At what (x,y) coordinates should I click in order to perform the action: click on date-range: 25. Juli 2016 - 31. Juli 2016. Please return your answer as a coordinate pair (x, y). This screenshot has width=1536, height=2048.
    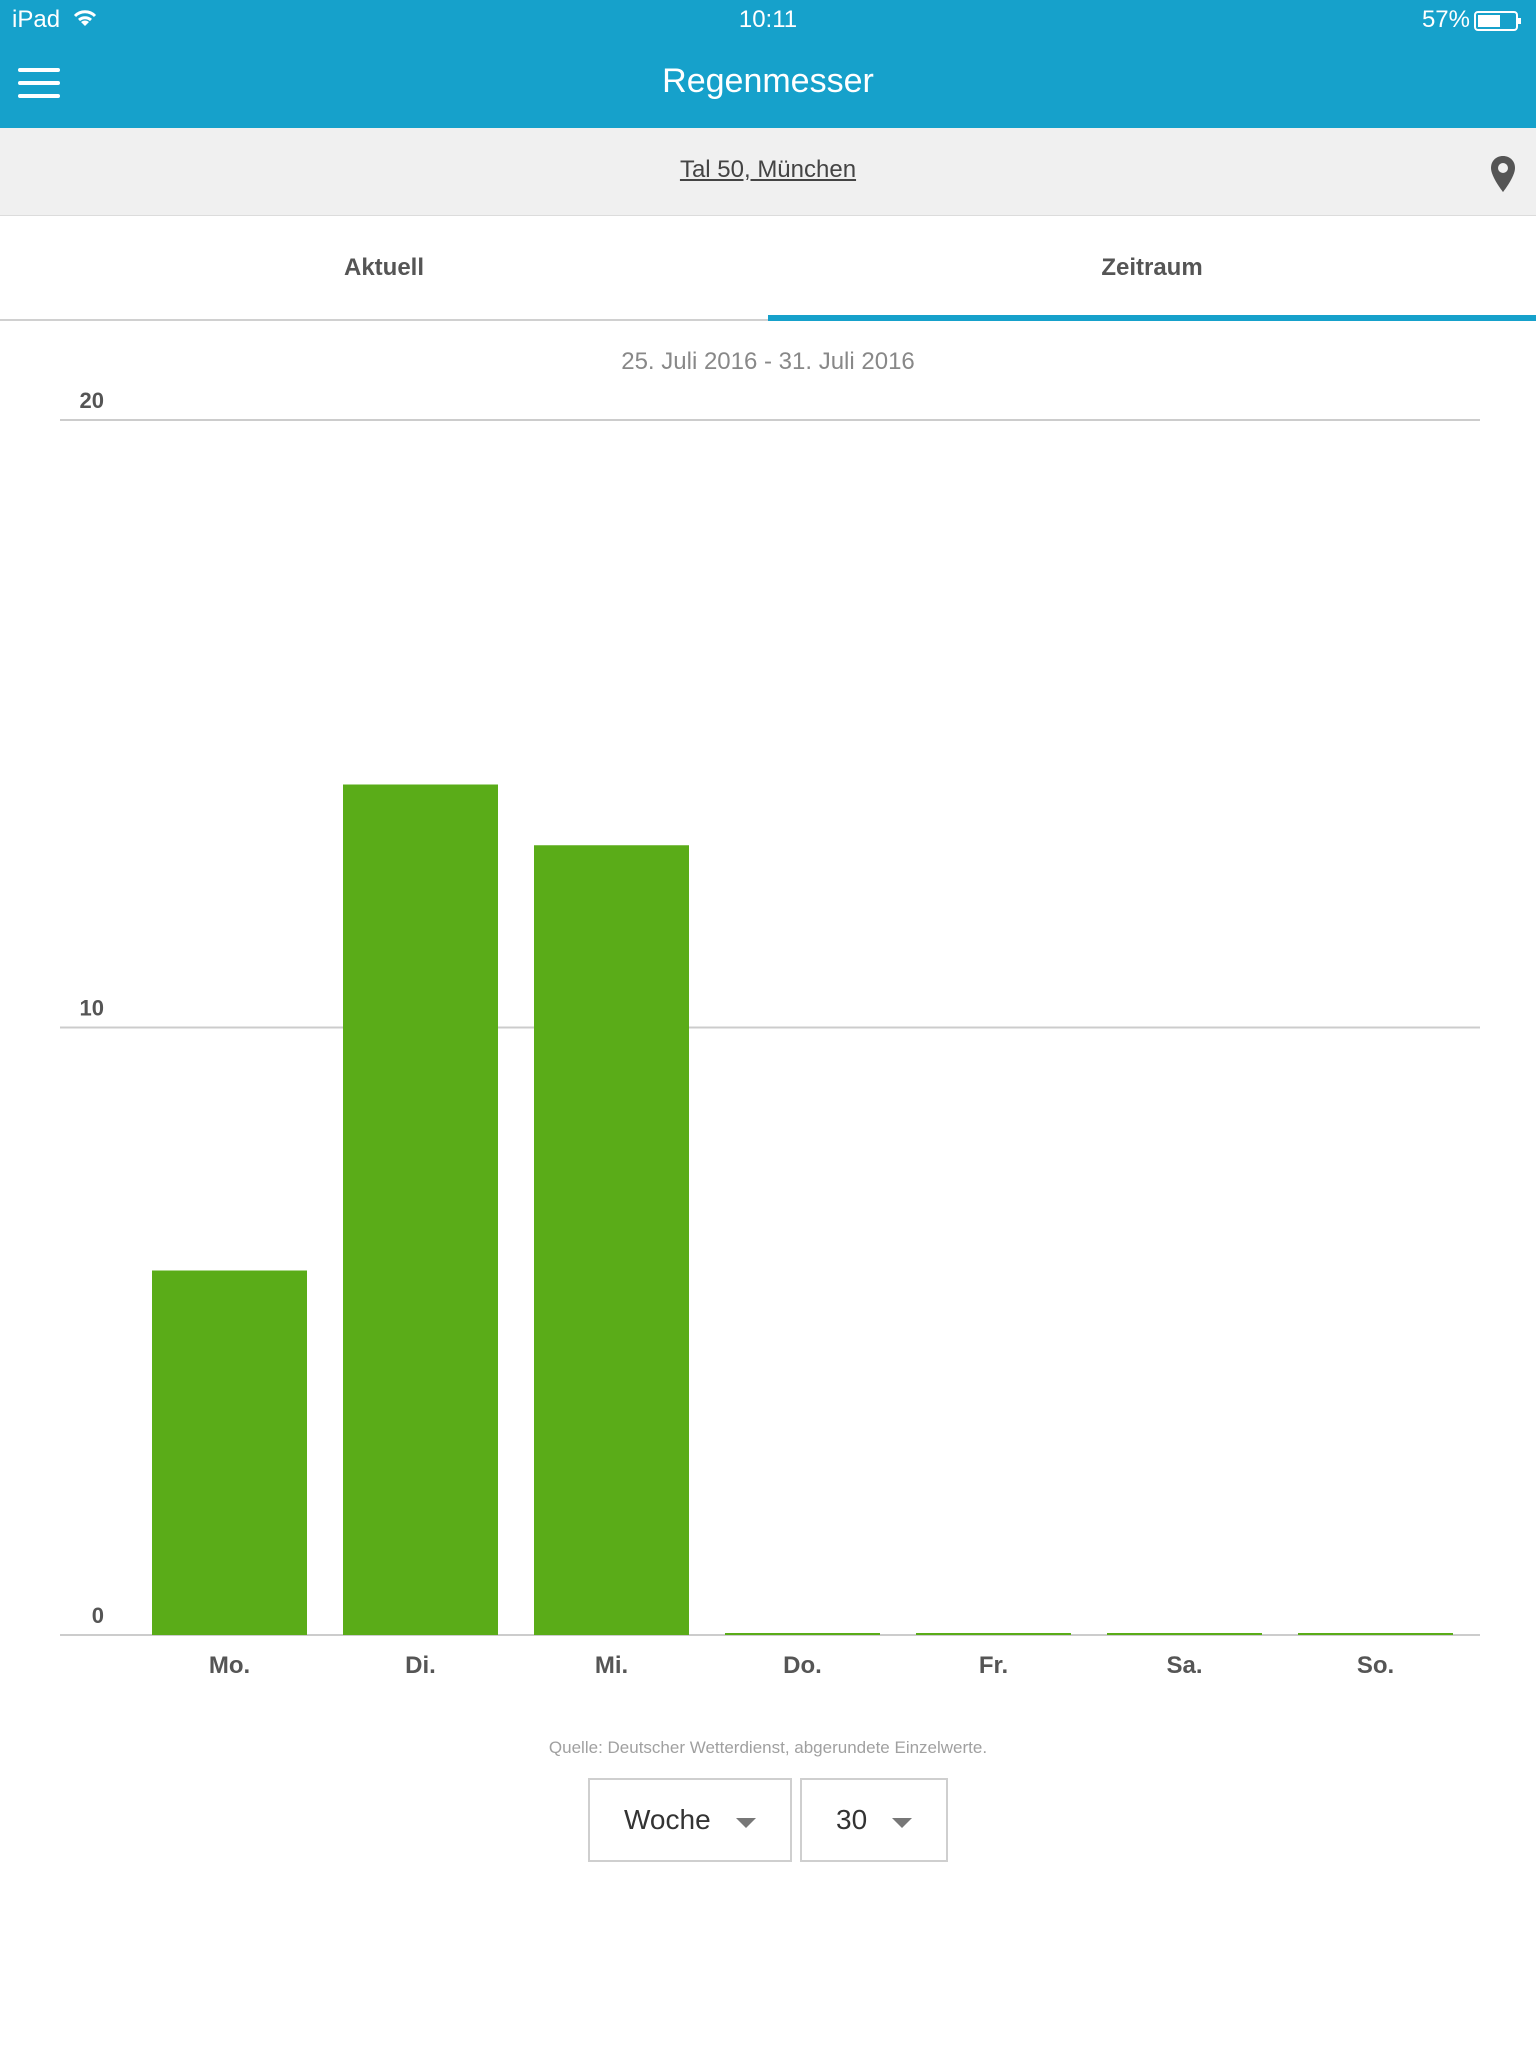
    Looking at the image, I should click on (768, 361).